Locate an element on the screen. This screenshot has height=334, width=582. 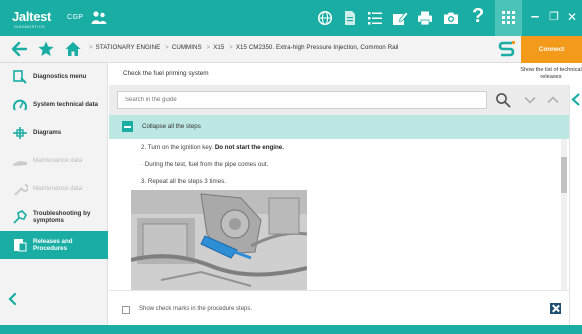
search-row is located at coordinates (339, 100).